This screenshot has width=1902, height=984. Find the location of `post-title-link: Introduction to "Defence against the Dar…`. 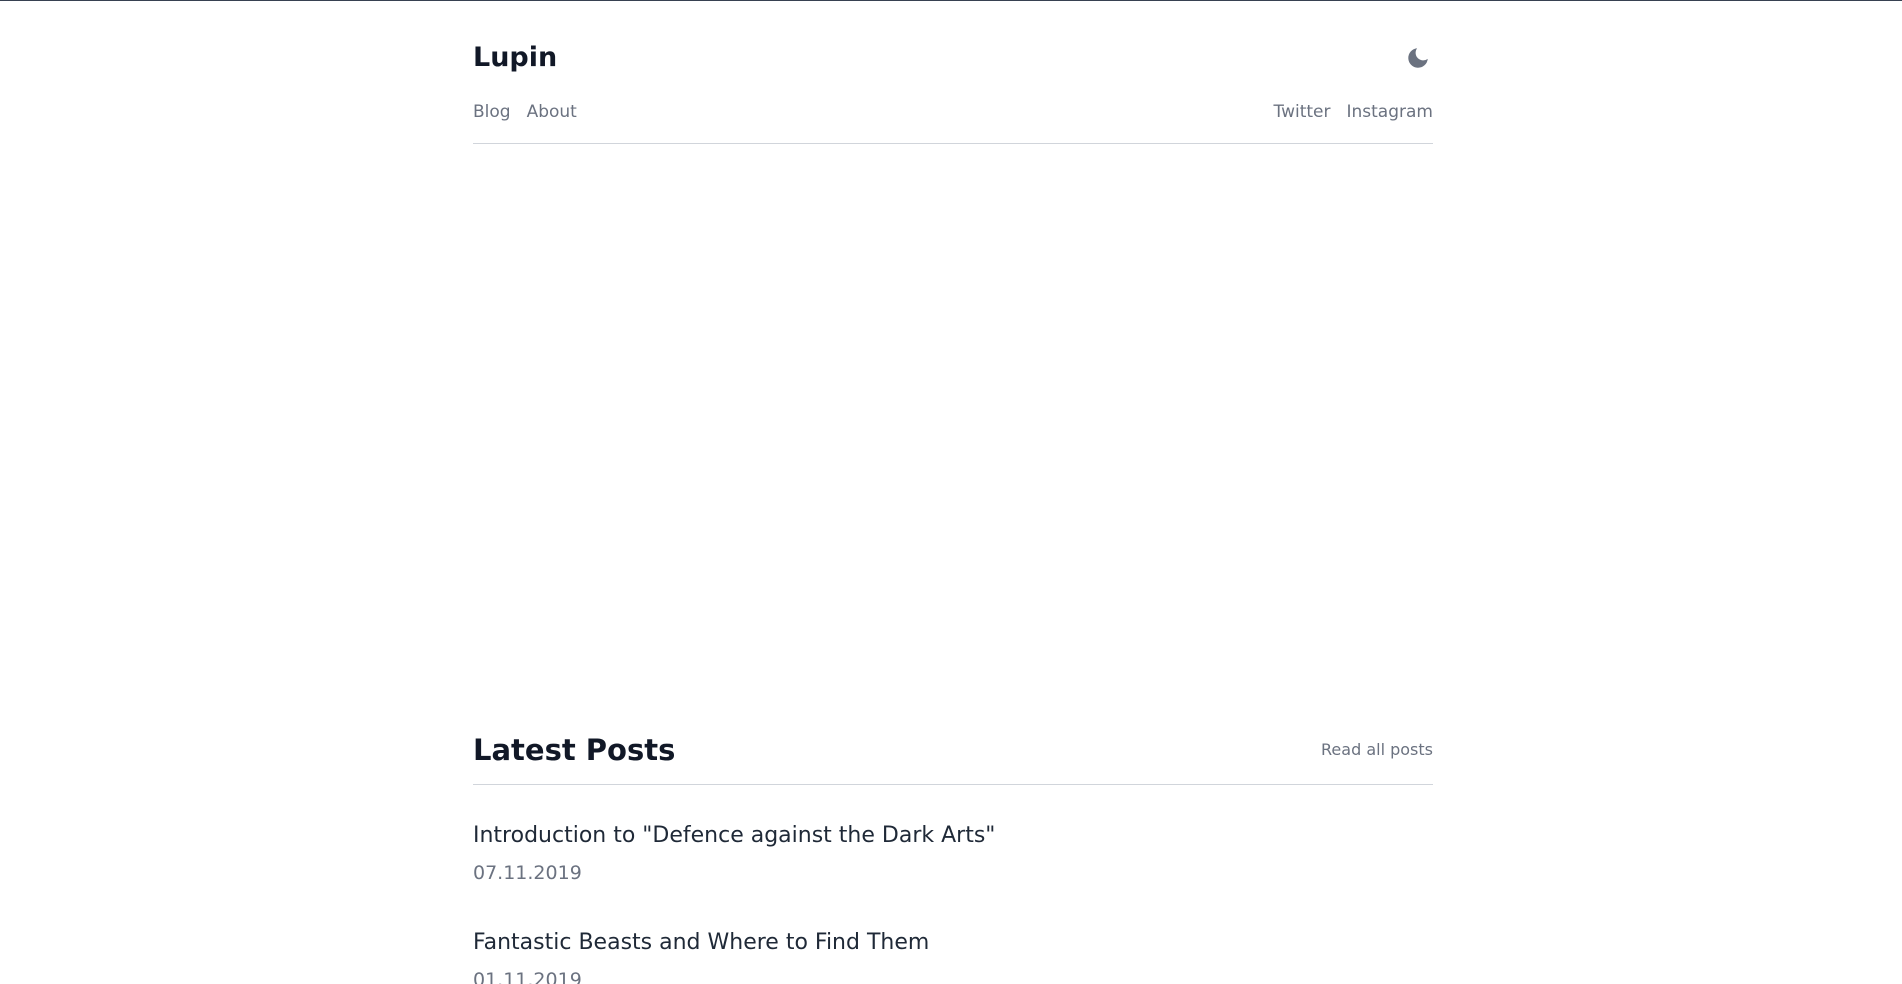

post-title-link: Introduction to "Defence against the Dar… is located at coordinates (953, 836).